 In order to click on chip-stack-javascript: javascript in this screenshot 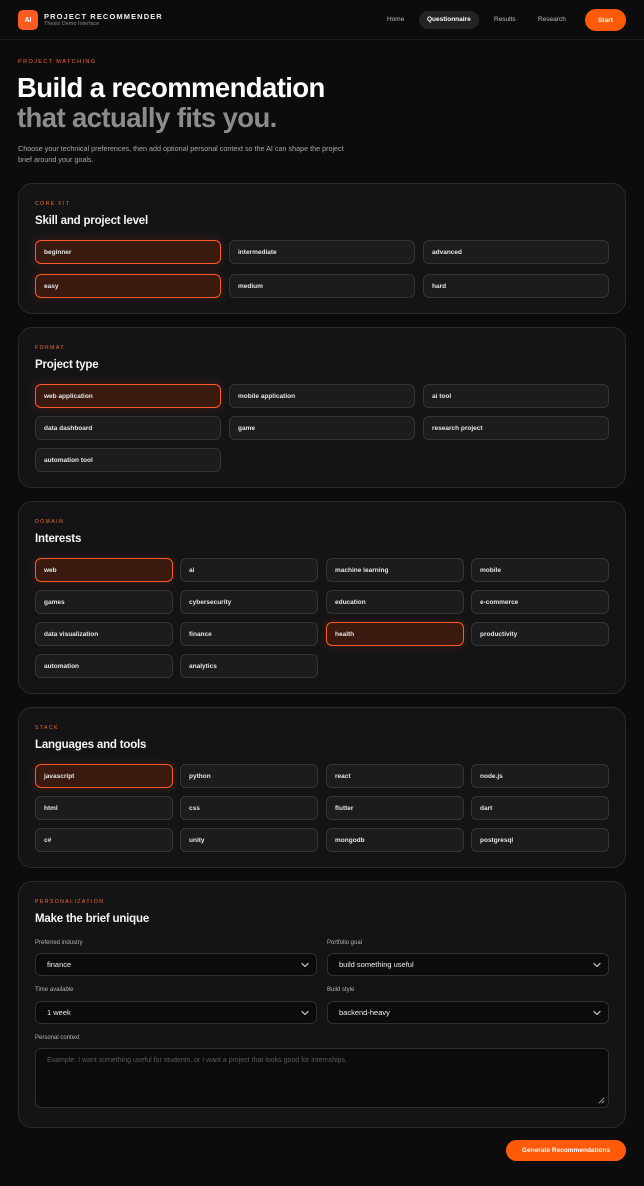, I will do `click(104, 776)`.